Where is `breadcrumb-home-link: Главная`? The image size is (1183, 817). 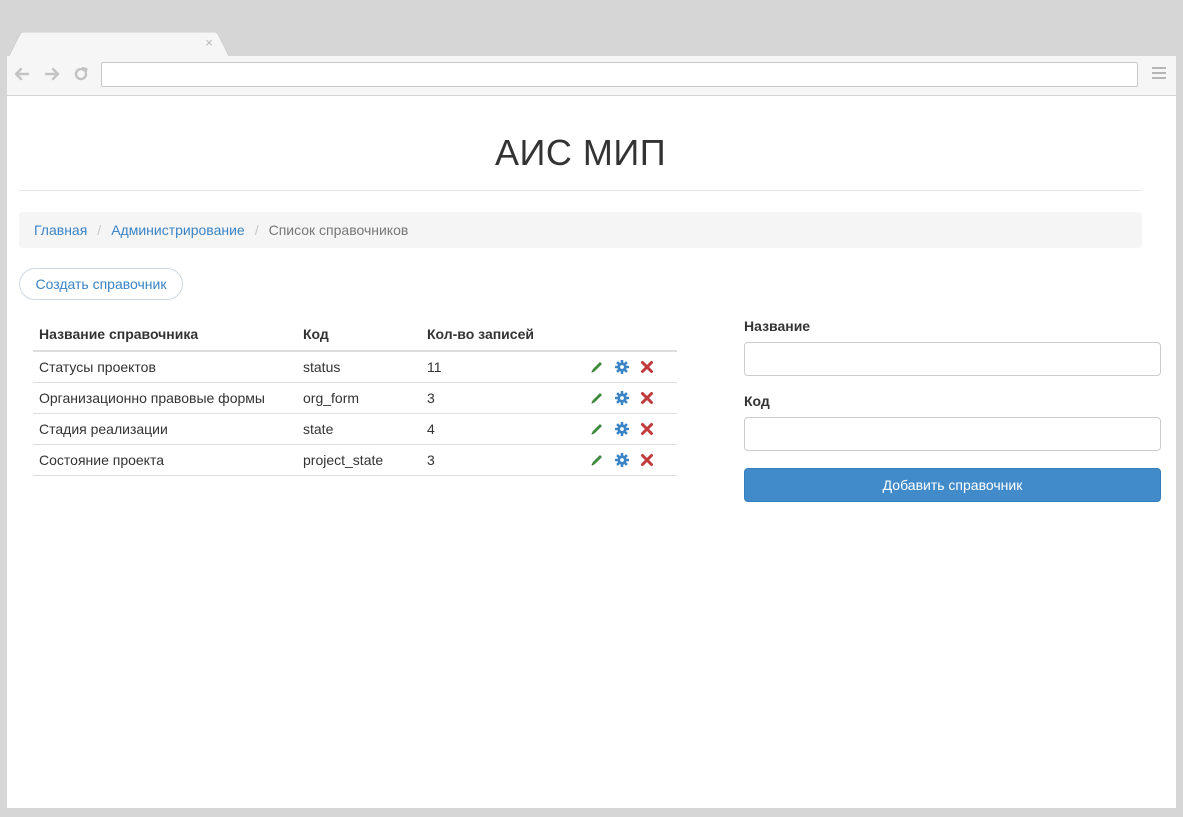 breadcrumb-home-link: Главная is located at coordinates (60, 230).